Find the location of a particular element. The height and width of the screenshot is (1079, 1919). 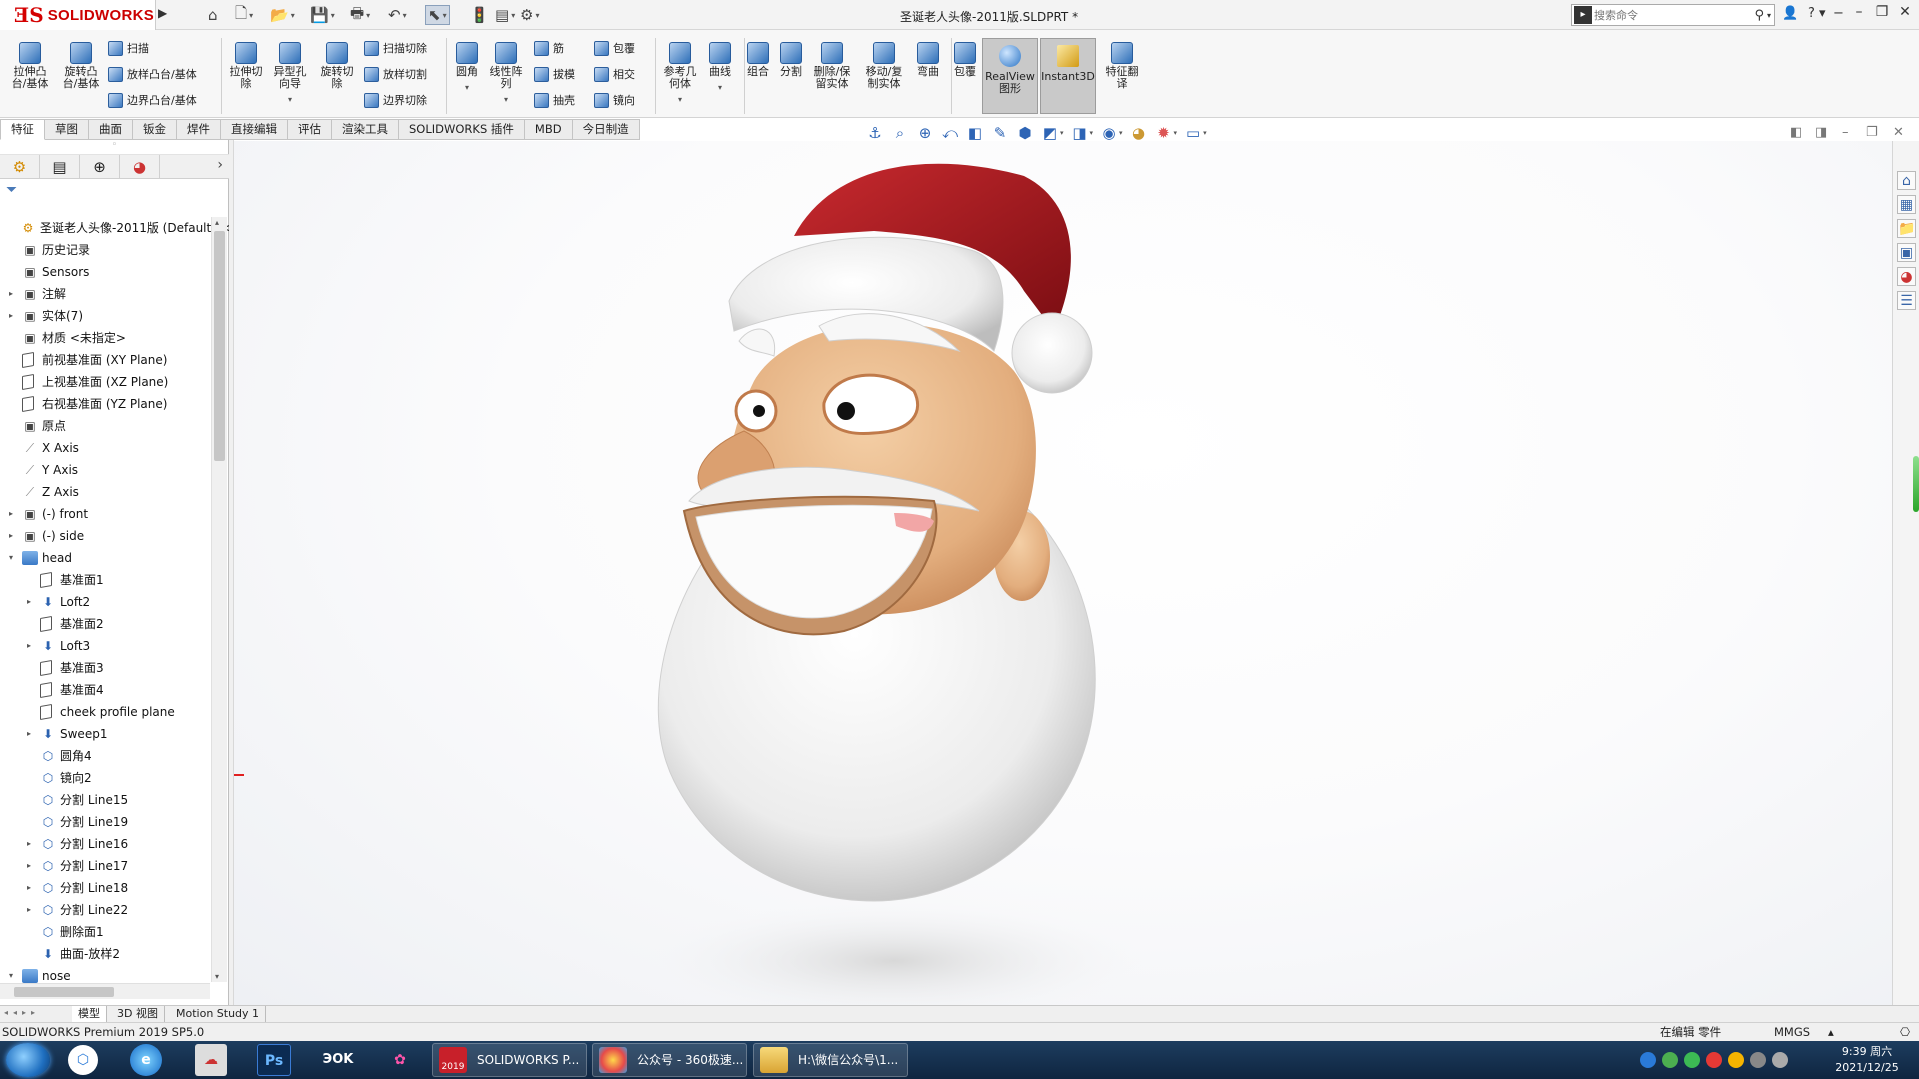

chevron-right-icon: › is located at coordinates (220, 165).